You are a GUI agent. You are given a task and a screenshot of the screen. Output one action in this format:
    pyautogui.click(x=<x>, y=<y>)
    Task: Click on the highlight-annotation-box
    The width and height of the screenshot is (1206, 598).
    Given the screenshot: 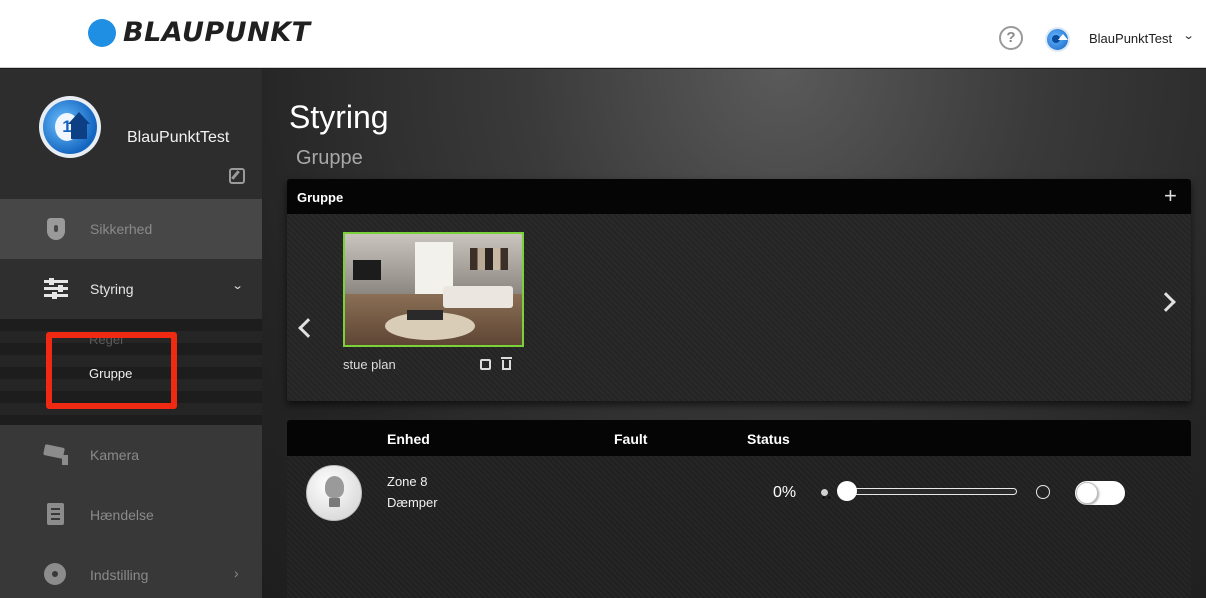 What is the action you would take?
    pyautogui.click(x=111, y=370)
    